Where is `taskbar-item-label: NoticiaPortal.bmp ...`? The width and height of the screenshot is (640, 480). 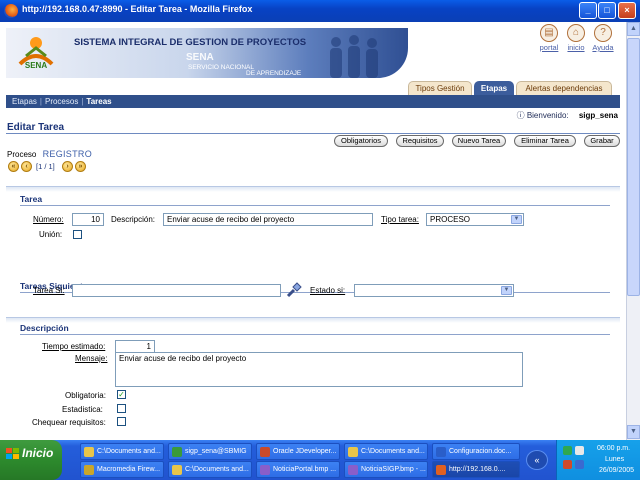 taskbar-item-label: NoticiaPortal.bmp ... is located at coordinates (305, 469).